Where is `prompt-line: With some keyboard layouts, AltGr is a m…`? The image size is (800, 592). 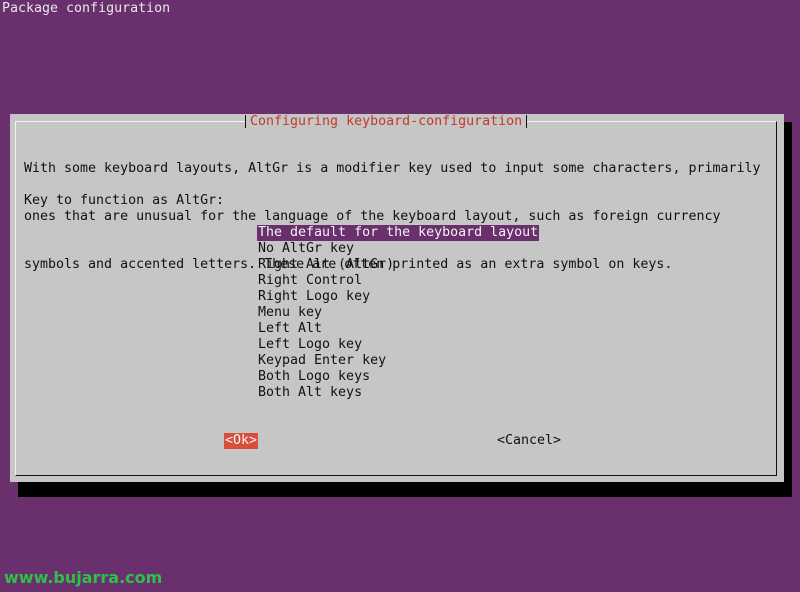 prompt-line: With some keyboard layouts, AltGr is a m… is located at coordinates (392, 168).